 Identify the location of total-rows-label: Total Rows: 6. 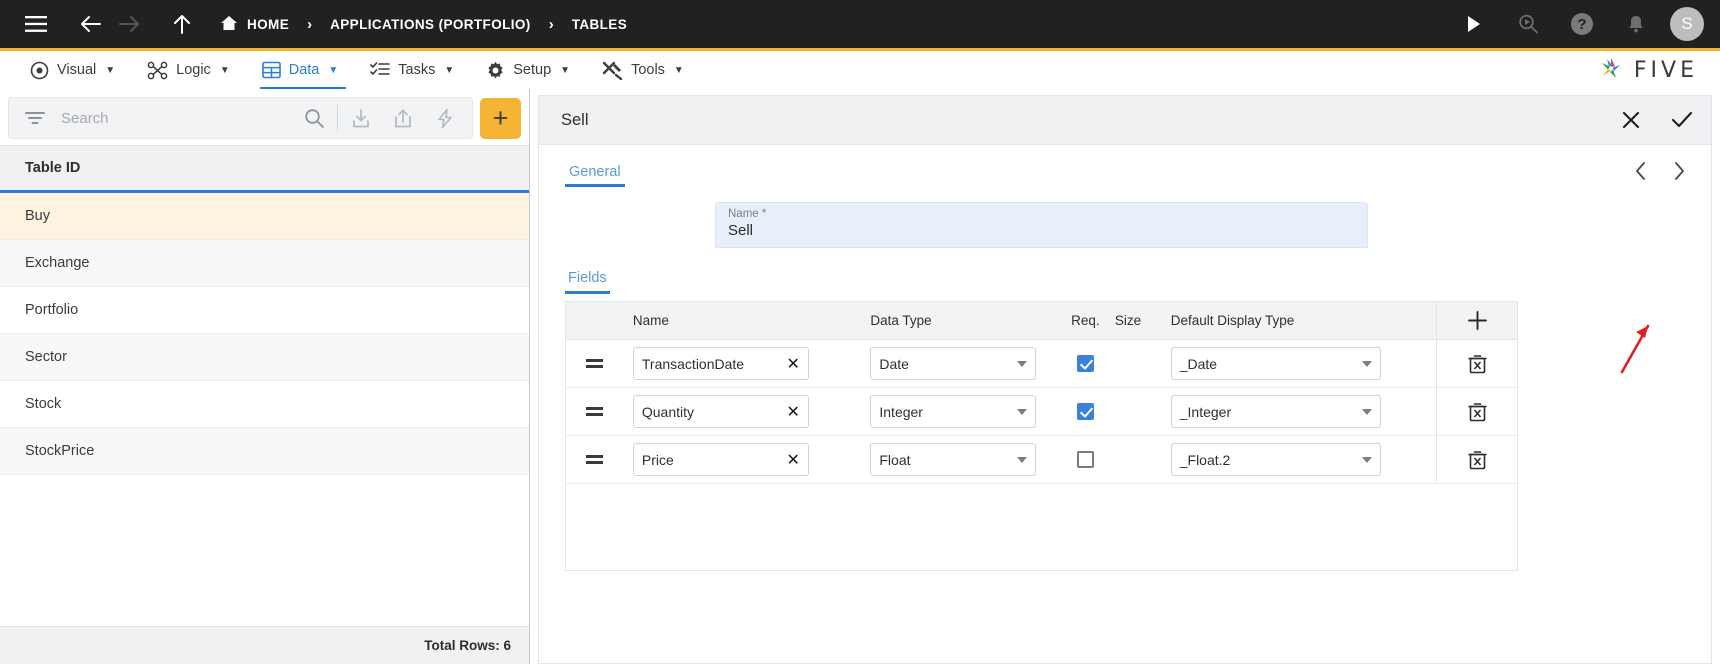
(467, 645).